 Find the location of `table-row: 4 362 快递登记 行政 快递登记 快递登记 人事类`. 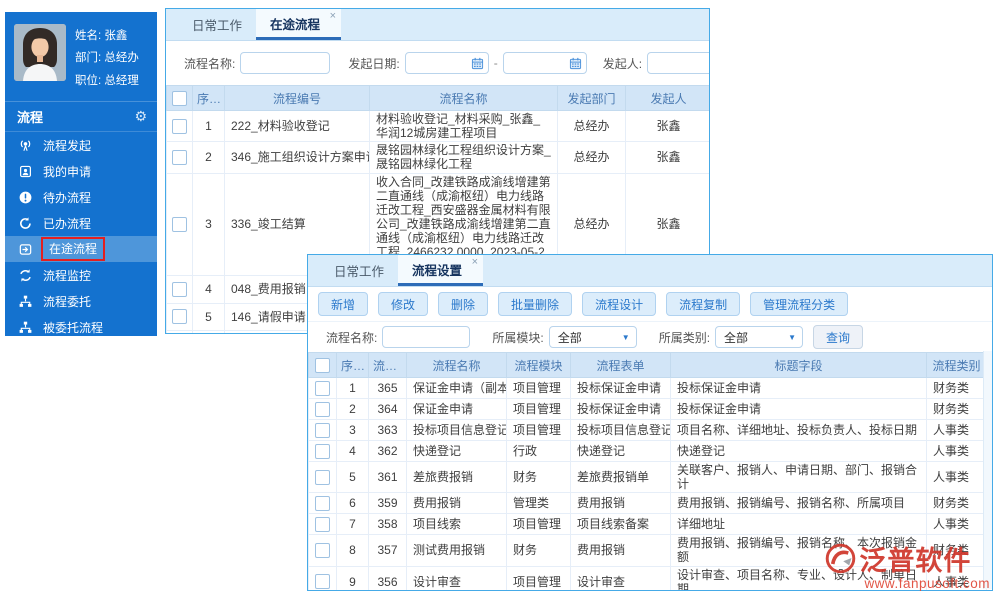

table-row: 4 362 快递登记 行政 快递登记 快递登记 人事类 is located at coordinates (647, 451).